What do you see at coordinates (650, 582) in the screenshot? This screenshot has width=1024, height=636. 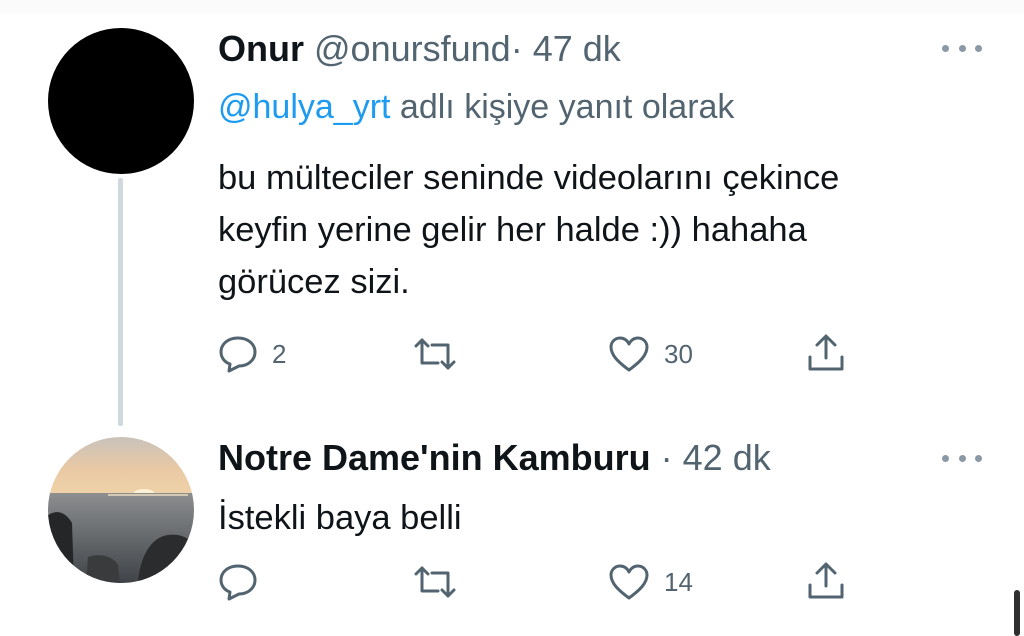 I see `like-button: 14` at bounding box center [650, 582].